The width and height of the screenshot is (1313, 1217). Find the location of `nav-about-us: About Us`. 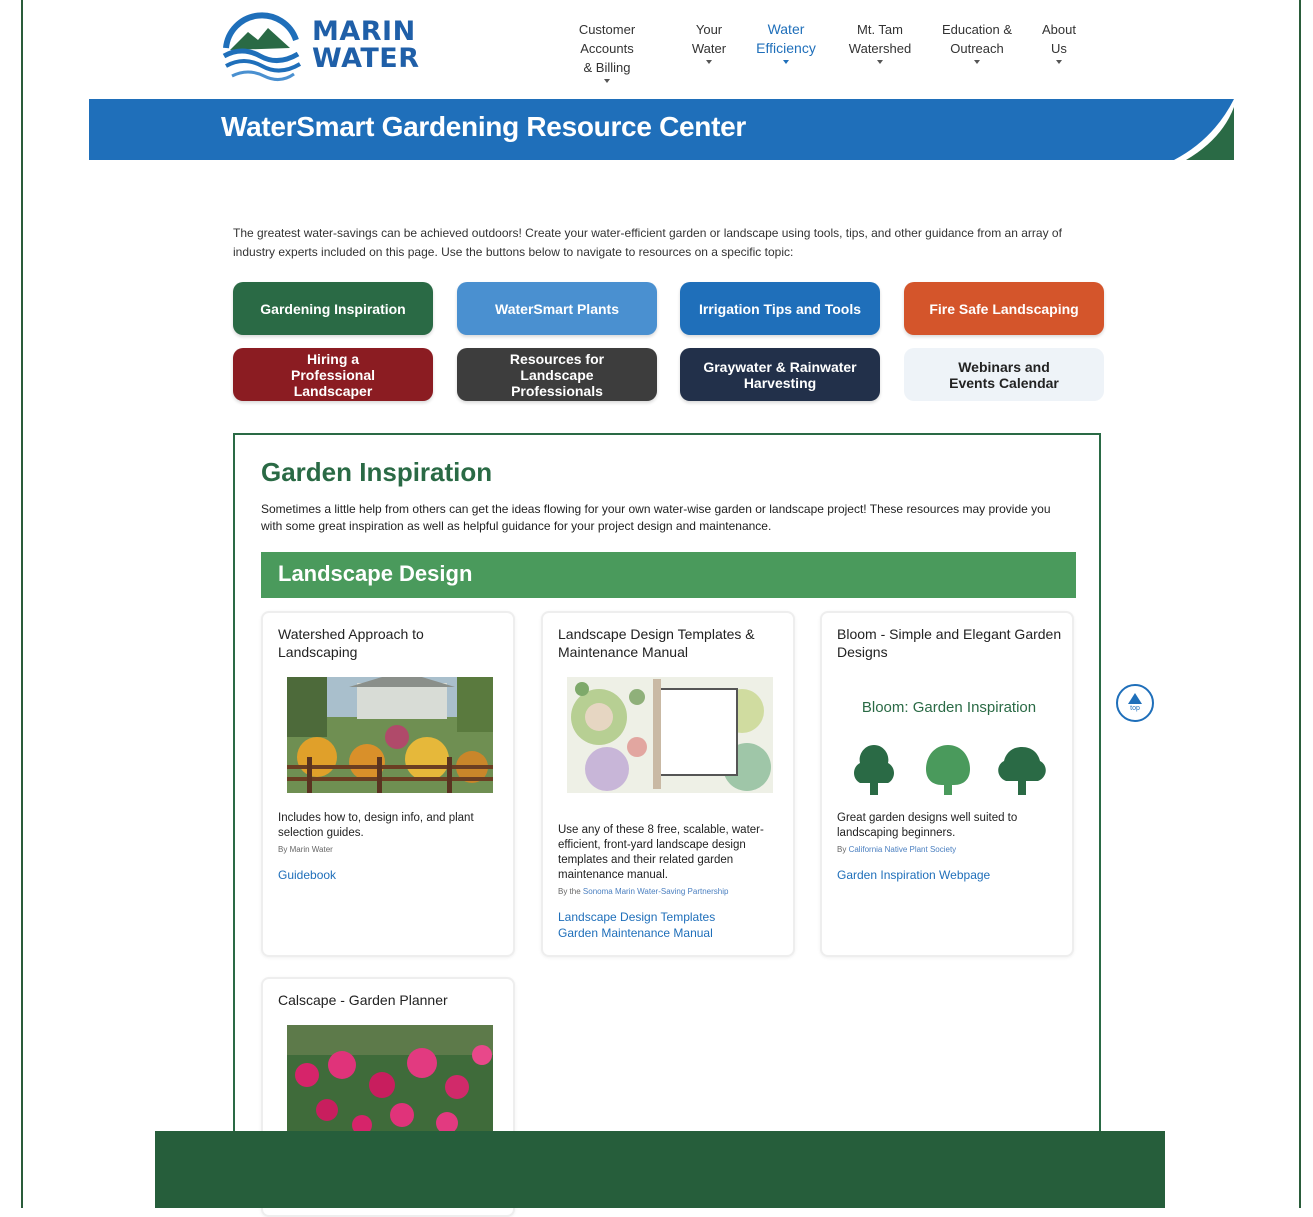

nav-about-us: About Us is located at coordinates (1059, 42).